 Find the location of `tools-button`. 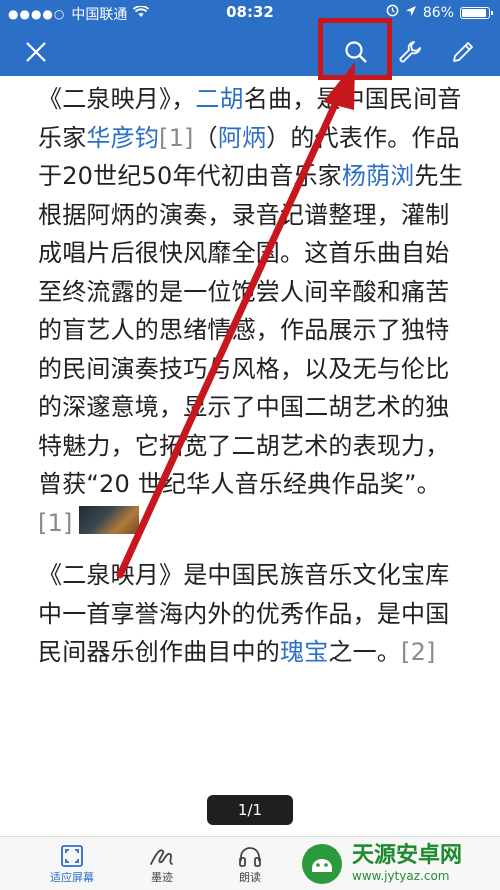

tools-button is located at coordinates (410, 52).